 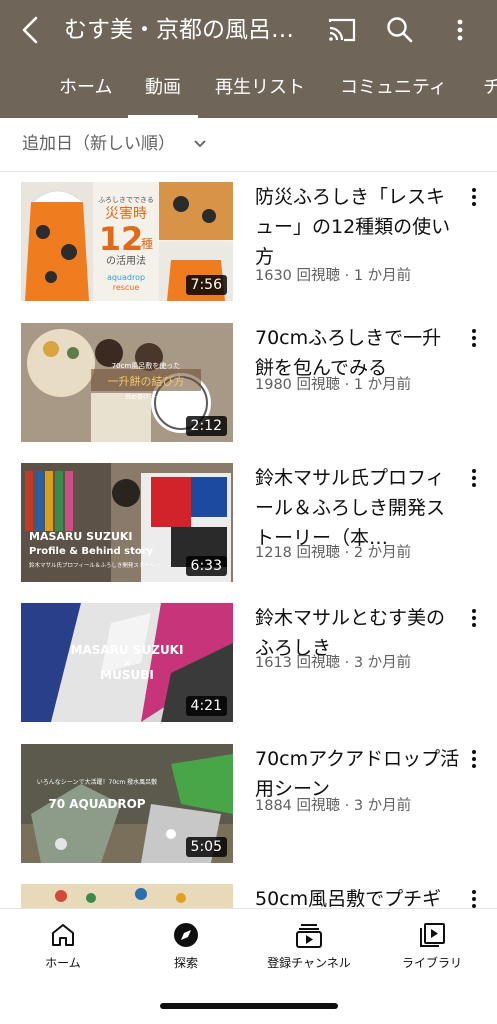 I want to click on video-meta: 1980 回視聴 · 1 か月前, so click(x=333, y=385).